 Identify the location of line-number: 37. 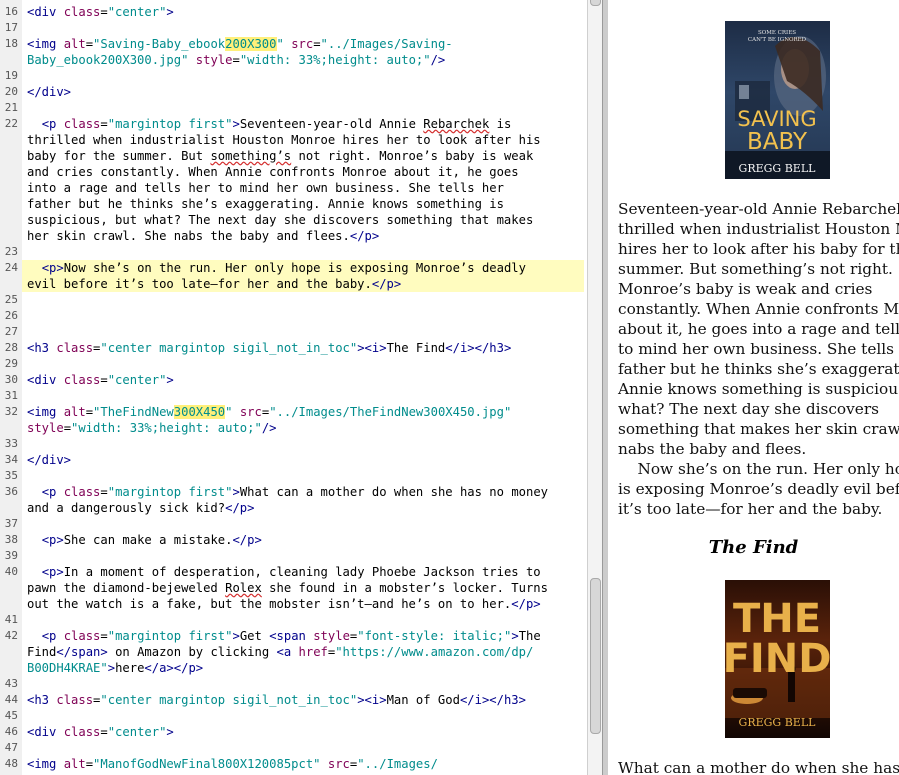
(11, 523).